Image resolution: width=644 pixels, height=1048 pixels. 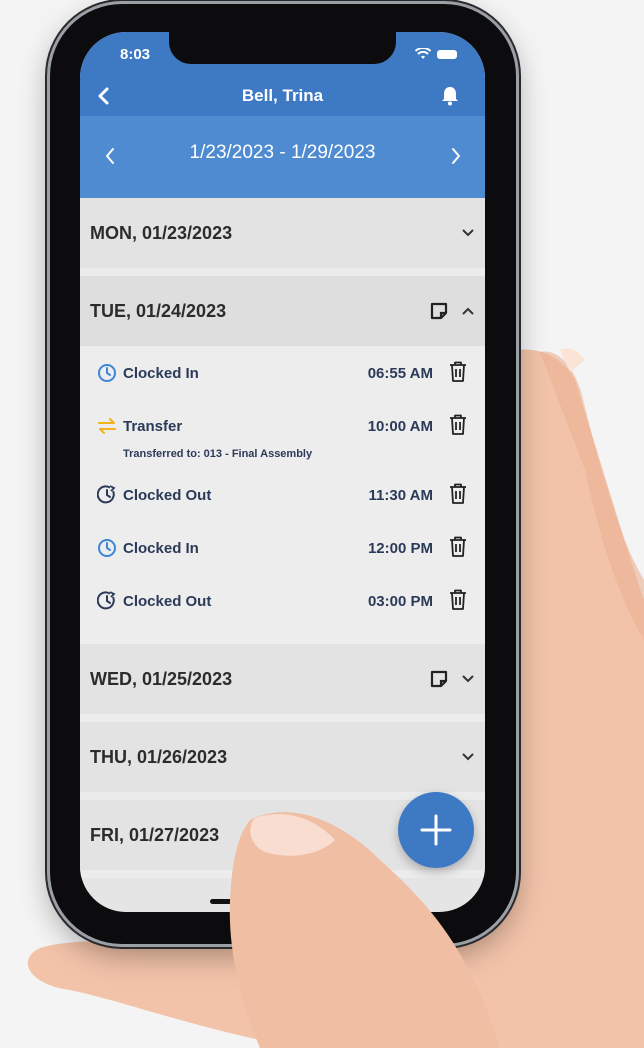 What do you see at coordinates (218, 454) in the screenshot?
I see `transfer-note: Transferred to: 013 - Final Assembly` at bounding box center [218, 454].